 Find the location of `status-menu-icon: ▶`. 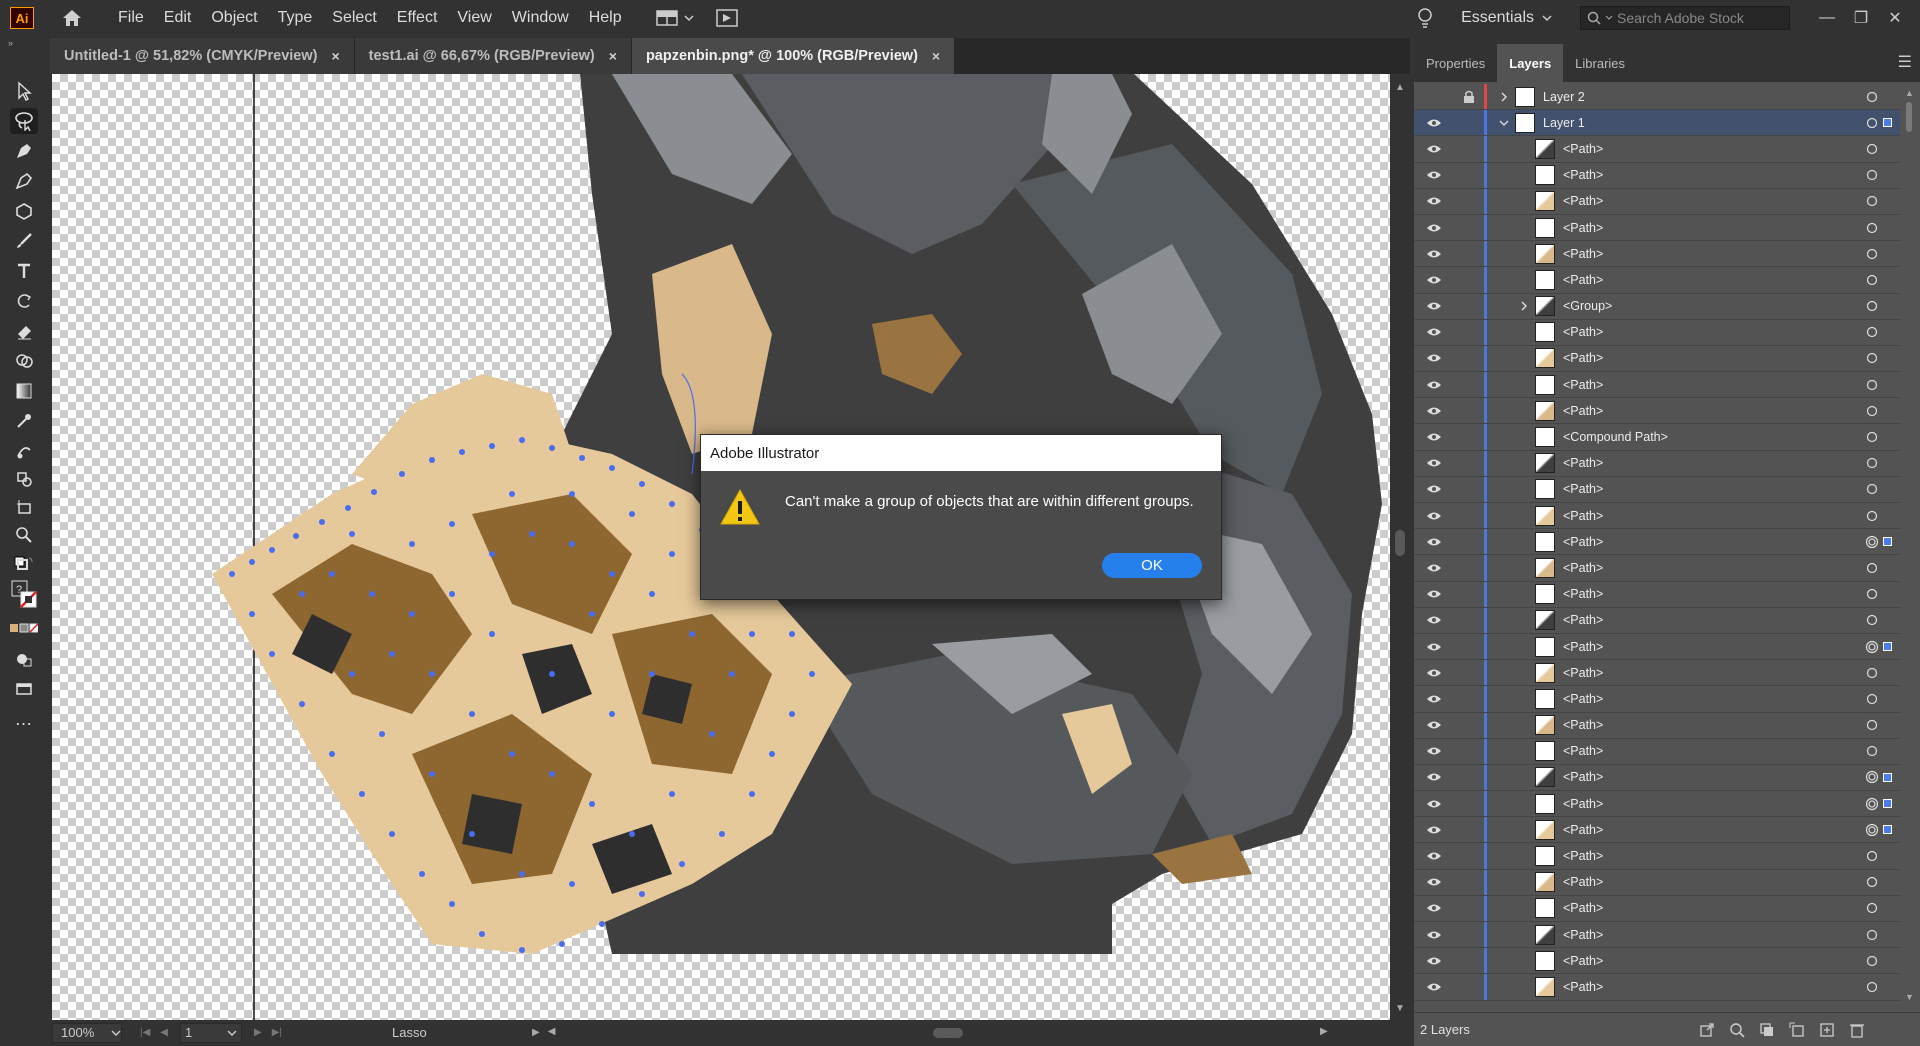

status-menu-icon: ▶ is located at coordinates (536, 1032).